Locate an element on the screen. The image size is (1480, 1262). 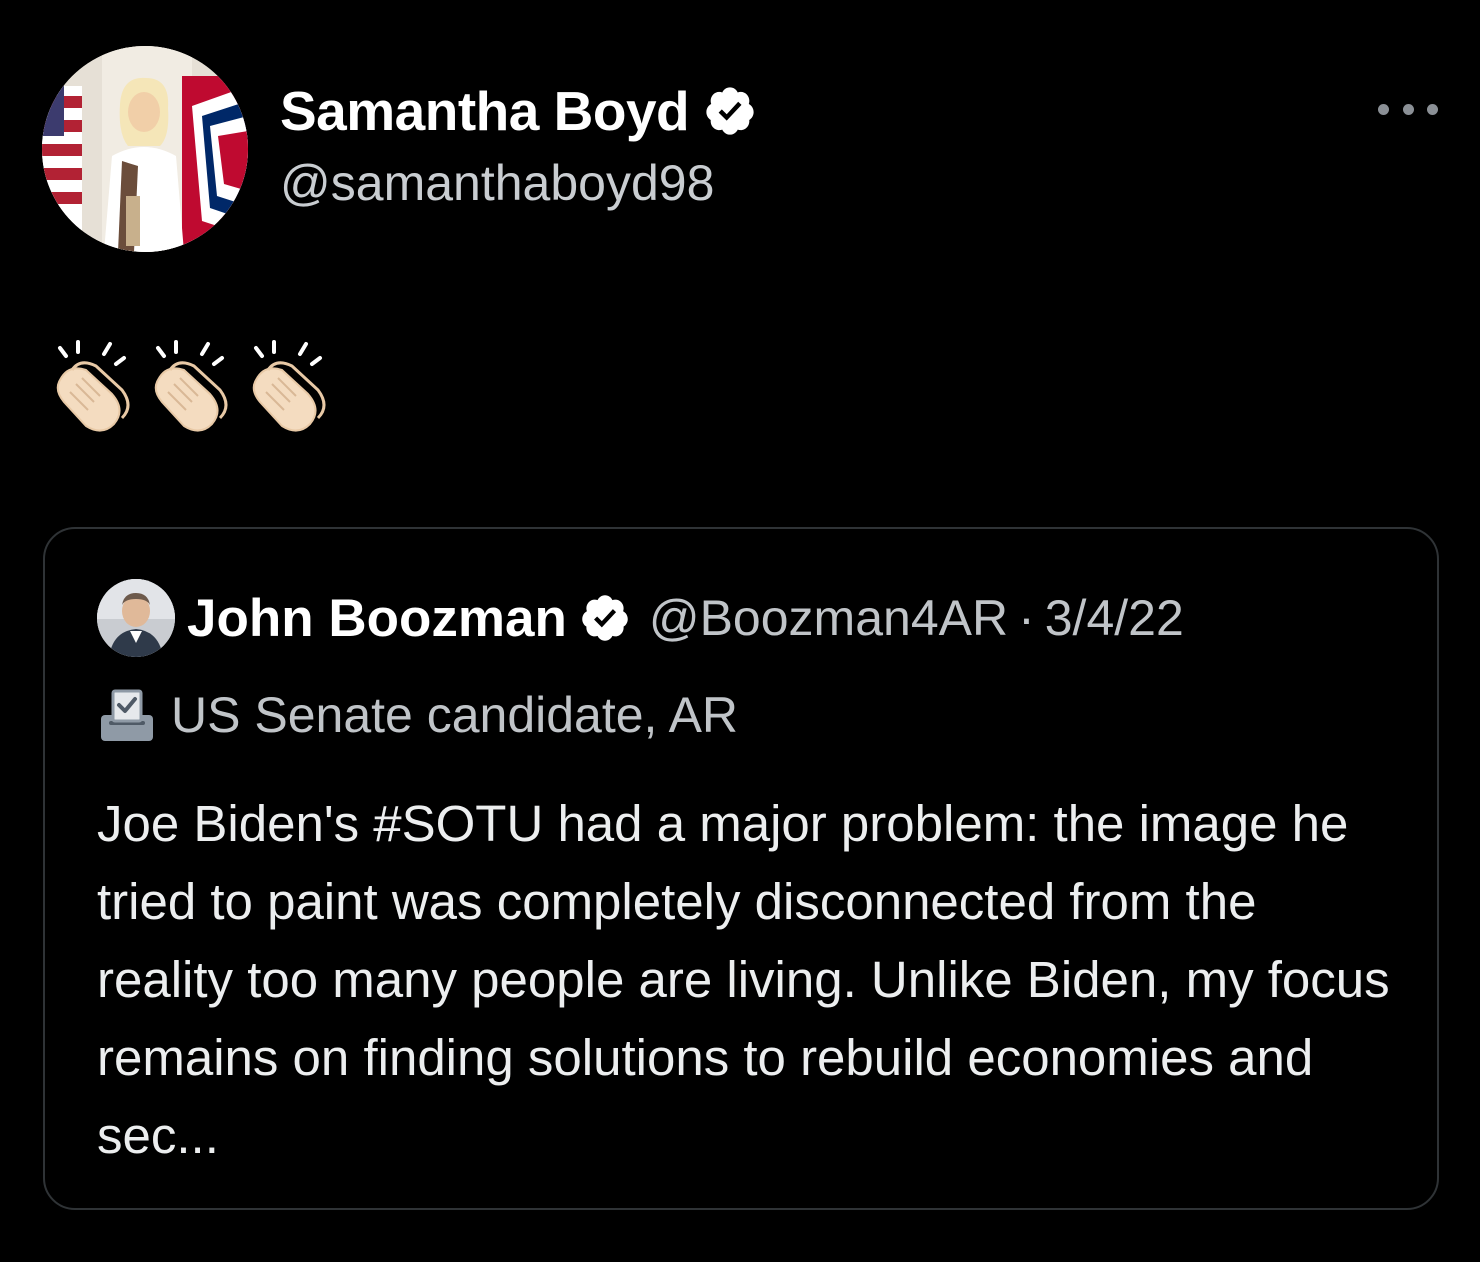
account-label: US Senate candidate, AR is located at coordinates (417, 715).